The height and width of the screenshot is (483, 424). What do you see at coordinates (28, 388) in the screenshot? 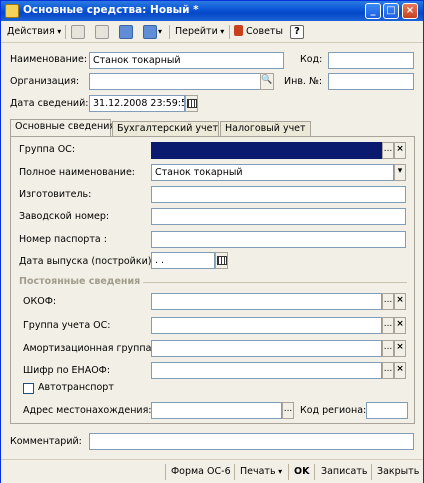
I see `motor-vehicle-checkbox` at bounding box center [28, 388].